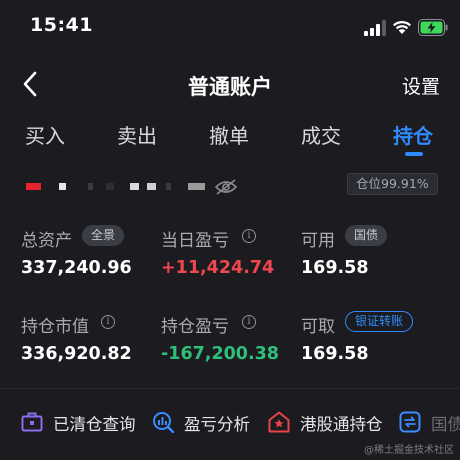 Image resolution: width=460 pixels, height=460 pixels. Describe the element at coordinates (103, 235) in the screenshot. I see `overview-tag: 全景` at that location.